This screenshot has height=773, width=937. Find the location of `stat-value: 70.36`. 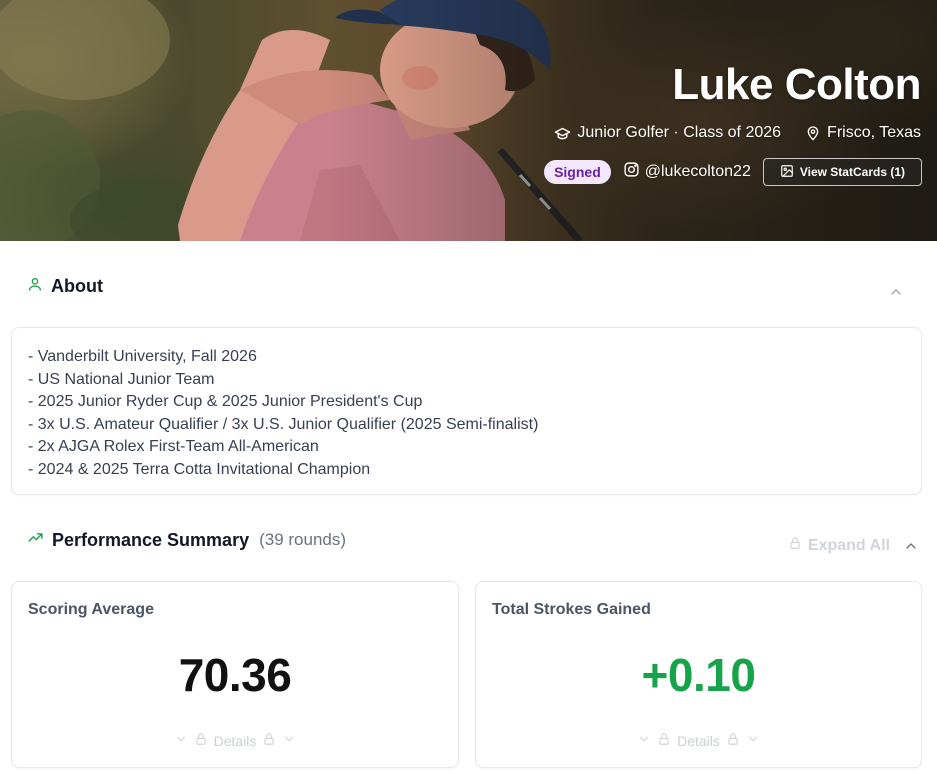

stat-value: 70.36 is located at coordinates (235, 675).